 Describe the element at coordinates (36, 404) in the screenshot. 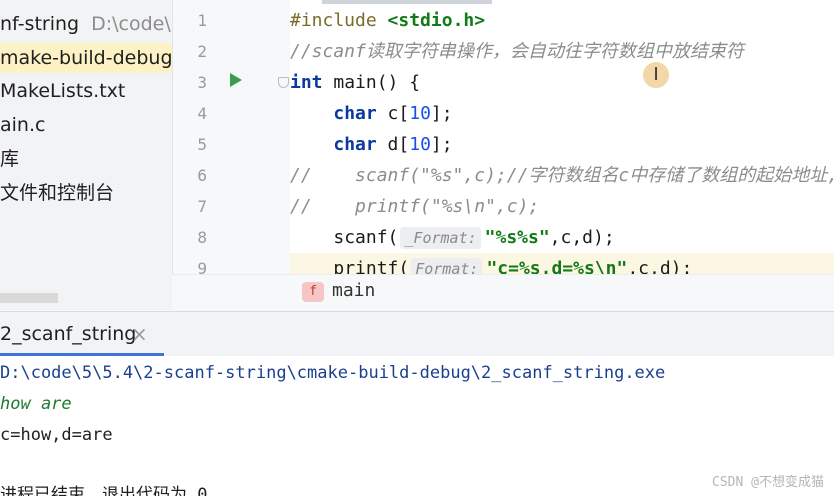

I see `console-user-input: how are` at that location.